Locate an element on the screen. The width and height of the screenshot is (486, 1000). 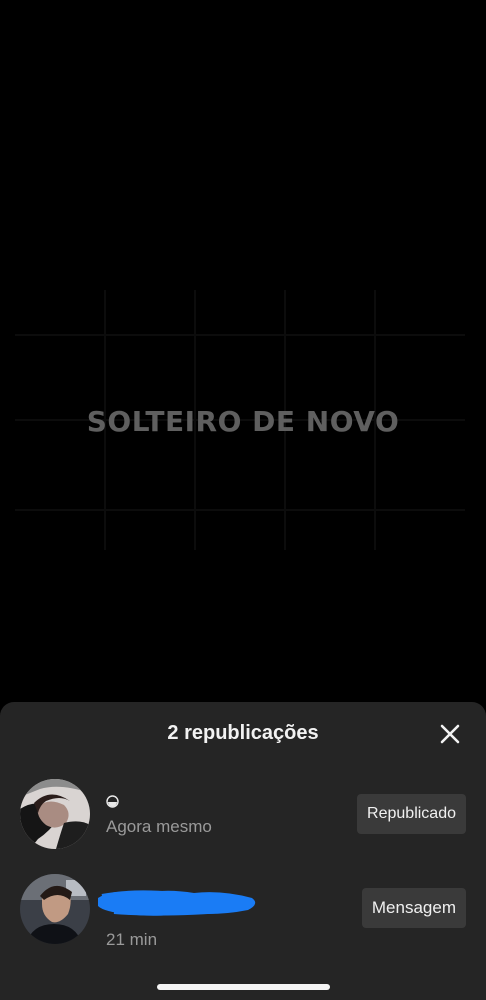
row-text: Agora mesmo is located at coordinates (159, 814).